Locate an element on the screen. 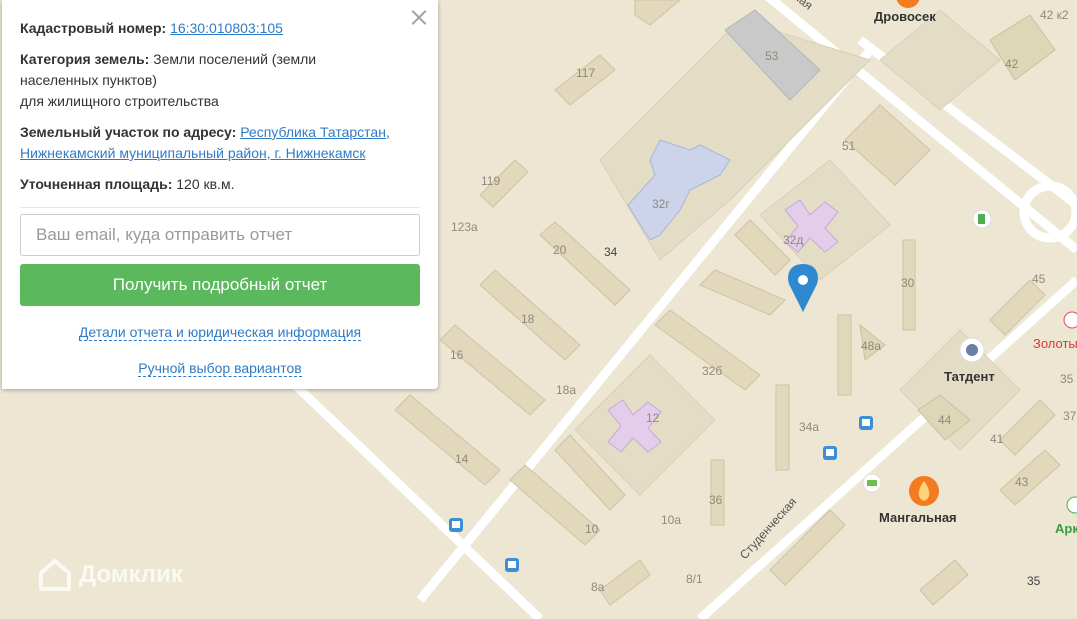 This screenshot has height=619, width=1077. details-link: Детали отчета и юридическая информация is located at coordinates (220, 332).